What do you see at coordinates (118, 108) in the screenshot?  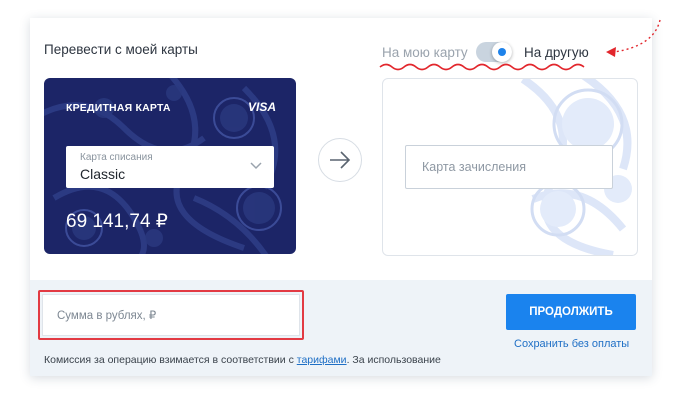 I see `card-type-label: КРЕДИТНАЯ КАРТА` at bounding box center [118, 108].